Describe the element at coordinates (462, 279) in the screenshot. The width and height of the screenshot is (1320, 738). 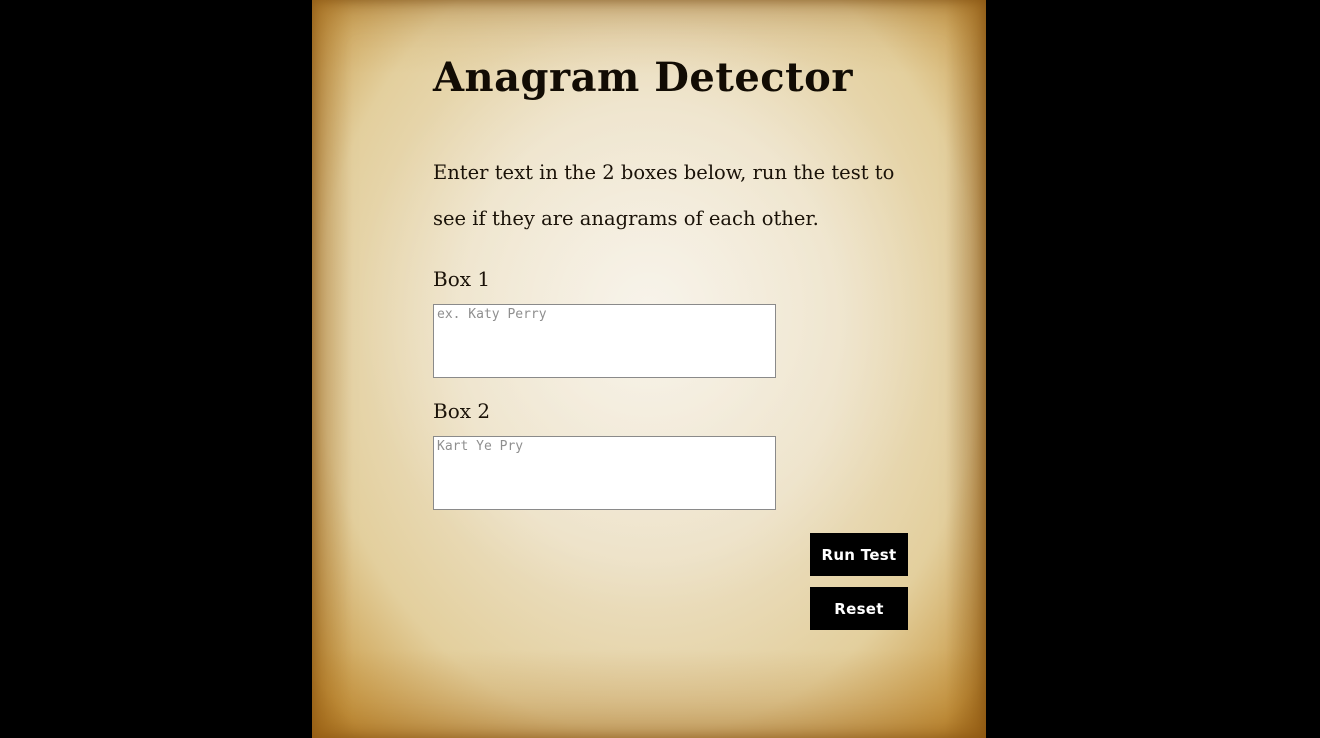
I see `box-1-label: Box 1` at that location.